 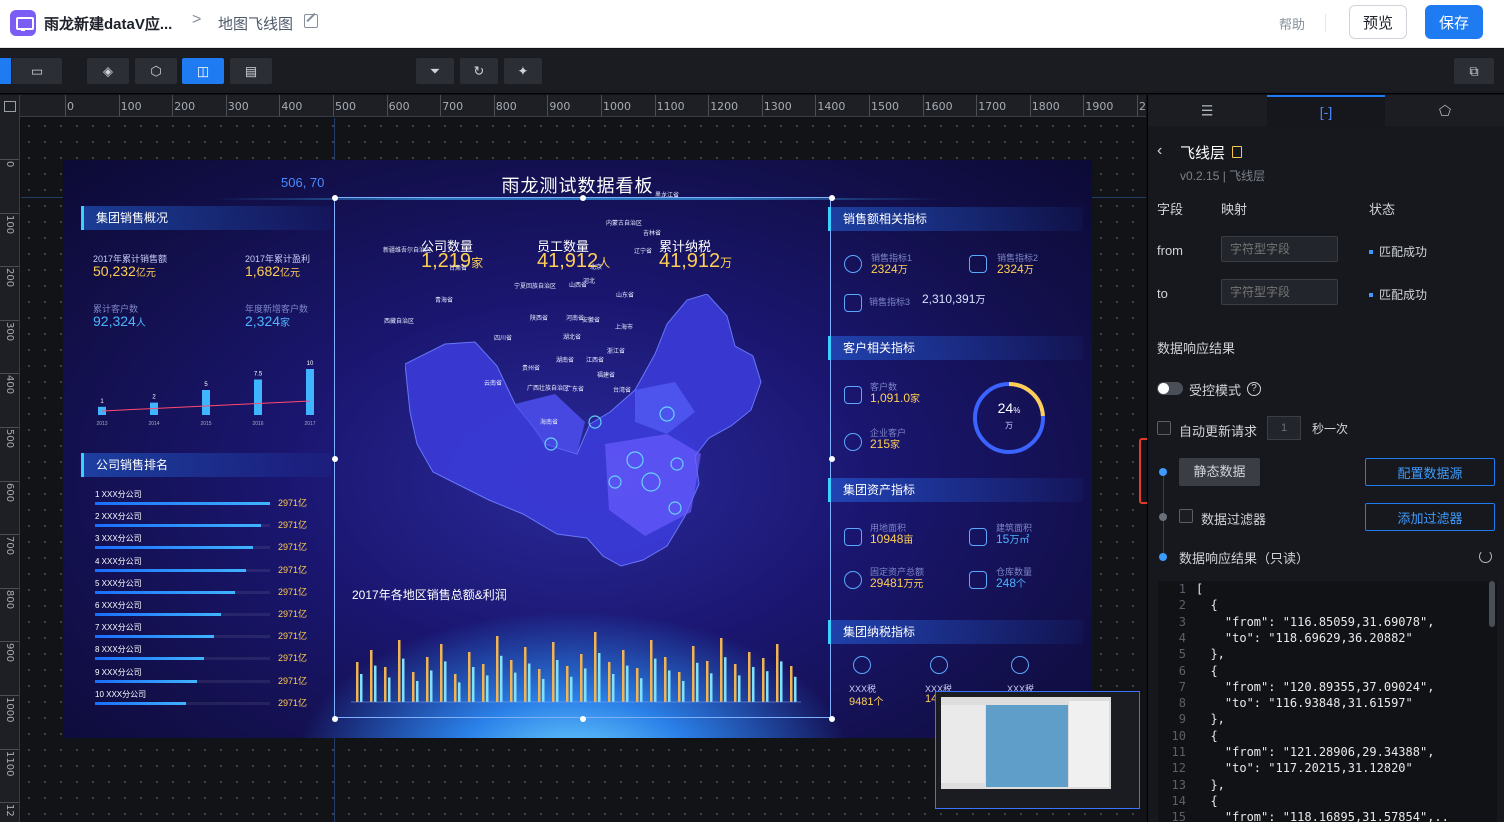 I want to click on ruler-label: 1100, so click(x=9, y=763).